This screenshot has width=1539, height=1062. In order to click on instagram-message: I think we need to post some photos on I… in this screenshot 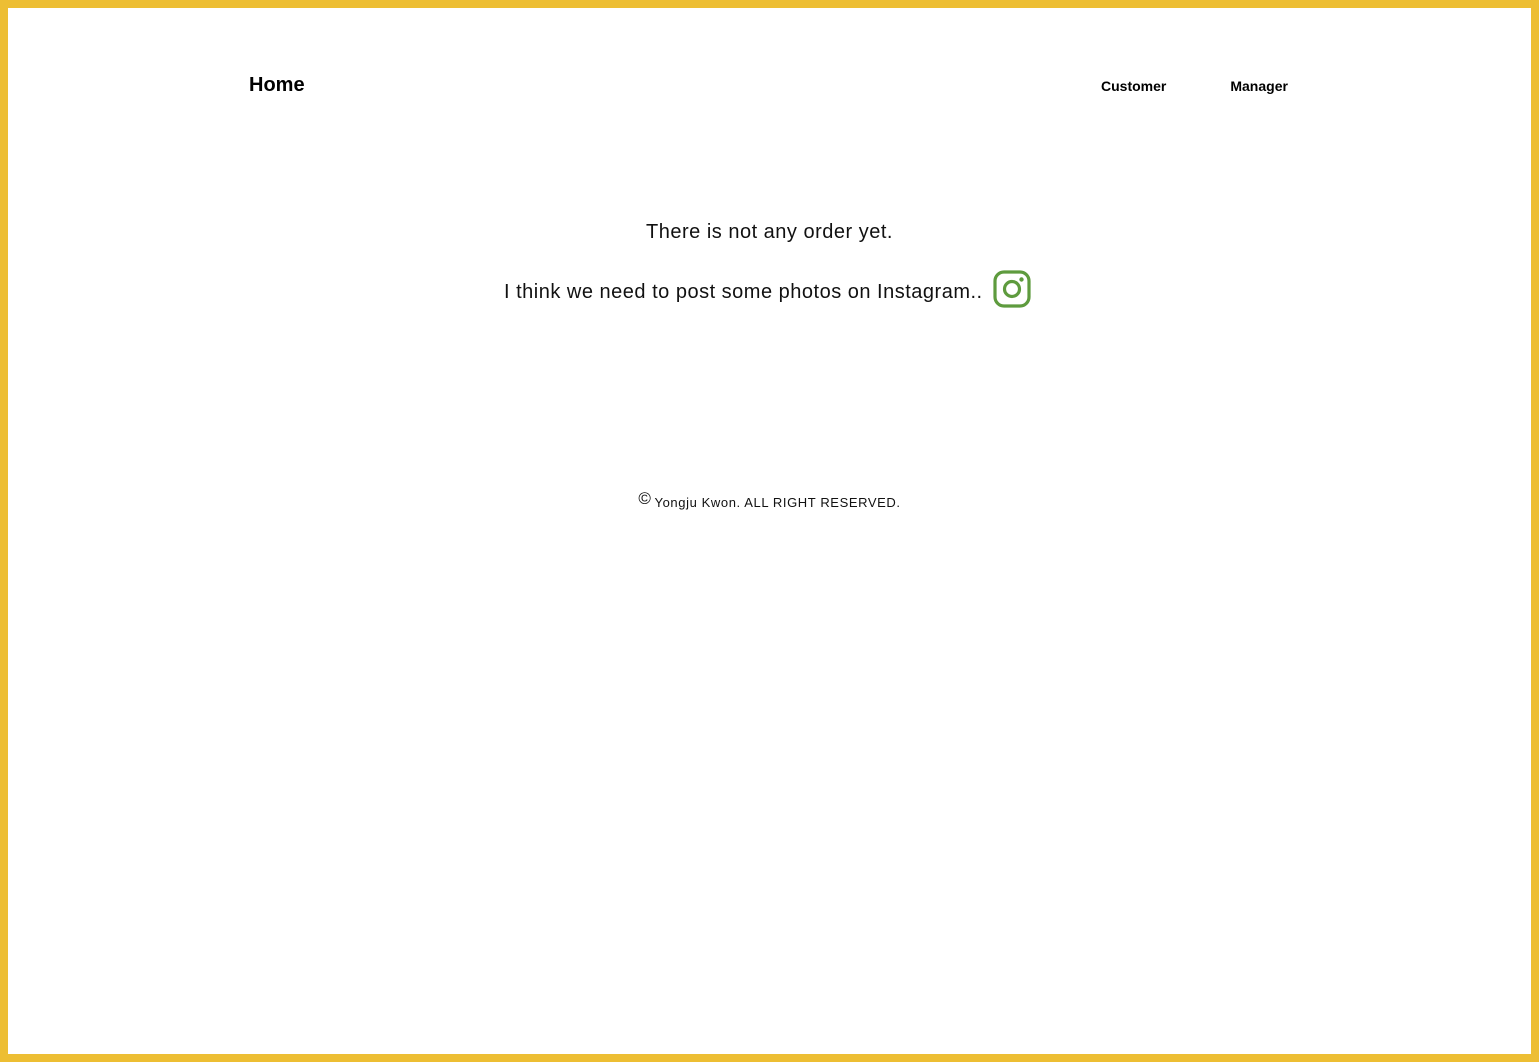, I will do `click(743, 291)`.